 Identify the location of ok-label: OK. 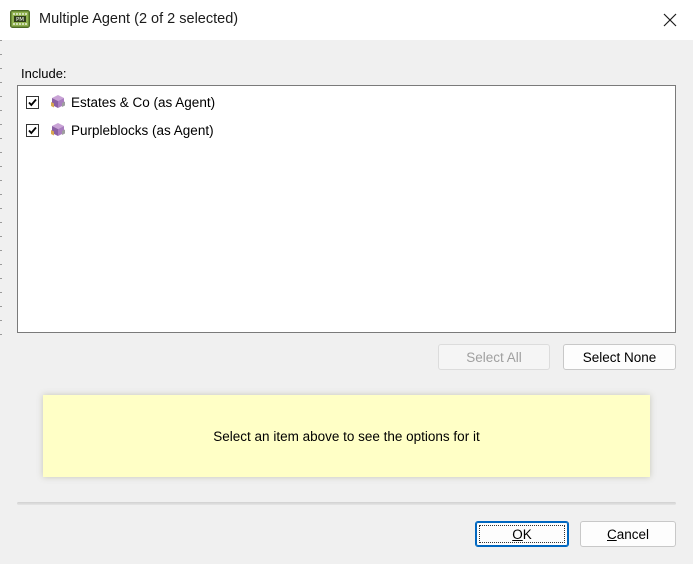
(522, 534).